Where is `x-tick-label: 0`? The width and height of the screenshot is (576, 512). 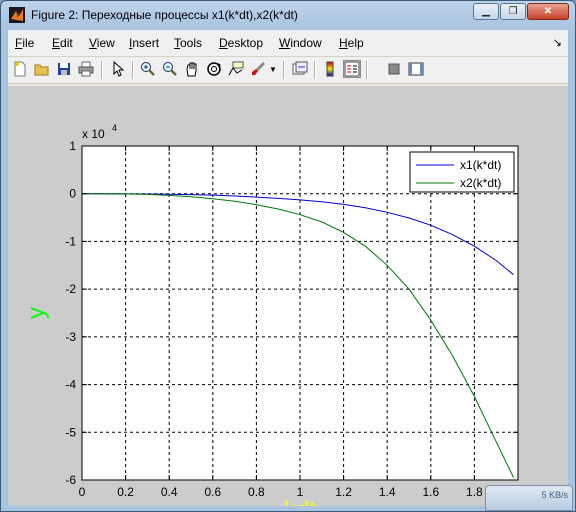
x-tick-label: 0 is located at coordinates (82, 492).